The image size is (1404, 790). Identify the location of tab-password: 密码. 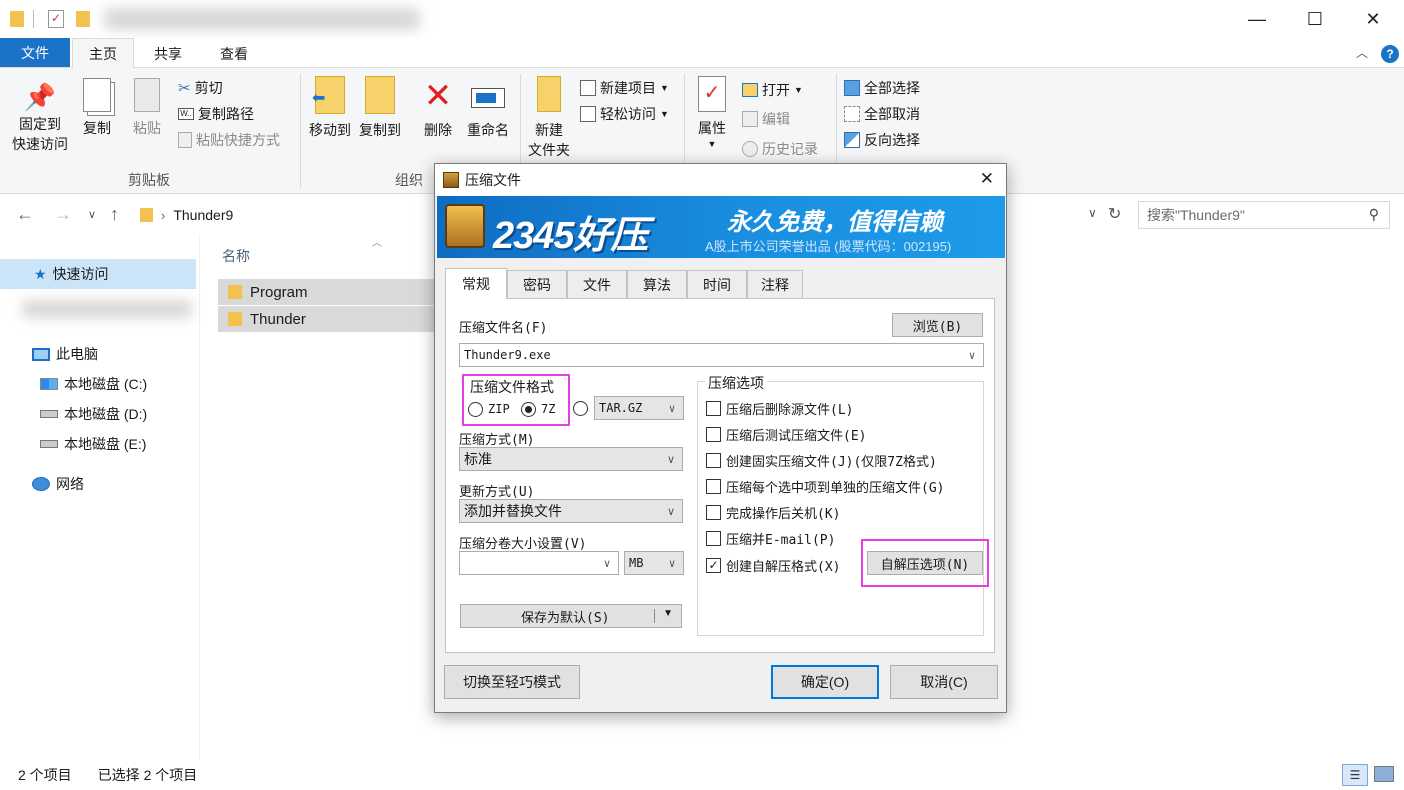
(537, 284).